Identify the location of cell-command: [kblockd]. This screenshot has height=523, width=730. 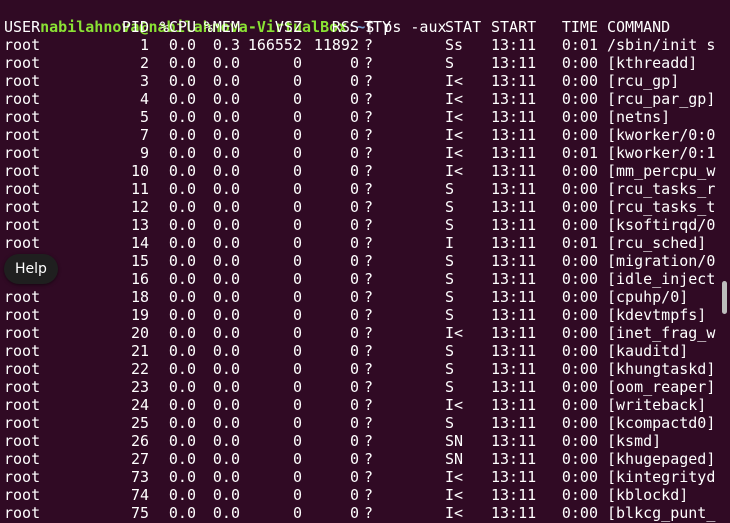
(648, 495).